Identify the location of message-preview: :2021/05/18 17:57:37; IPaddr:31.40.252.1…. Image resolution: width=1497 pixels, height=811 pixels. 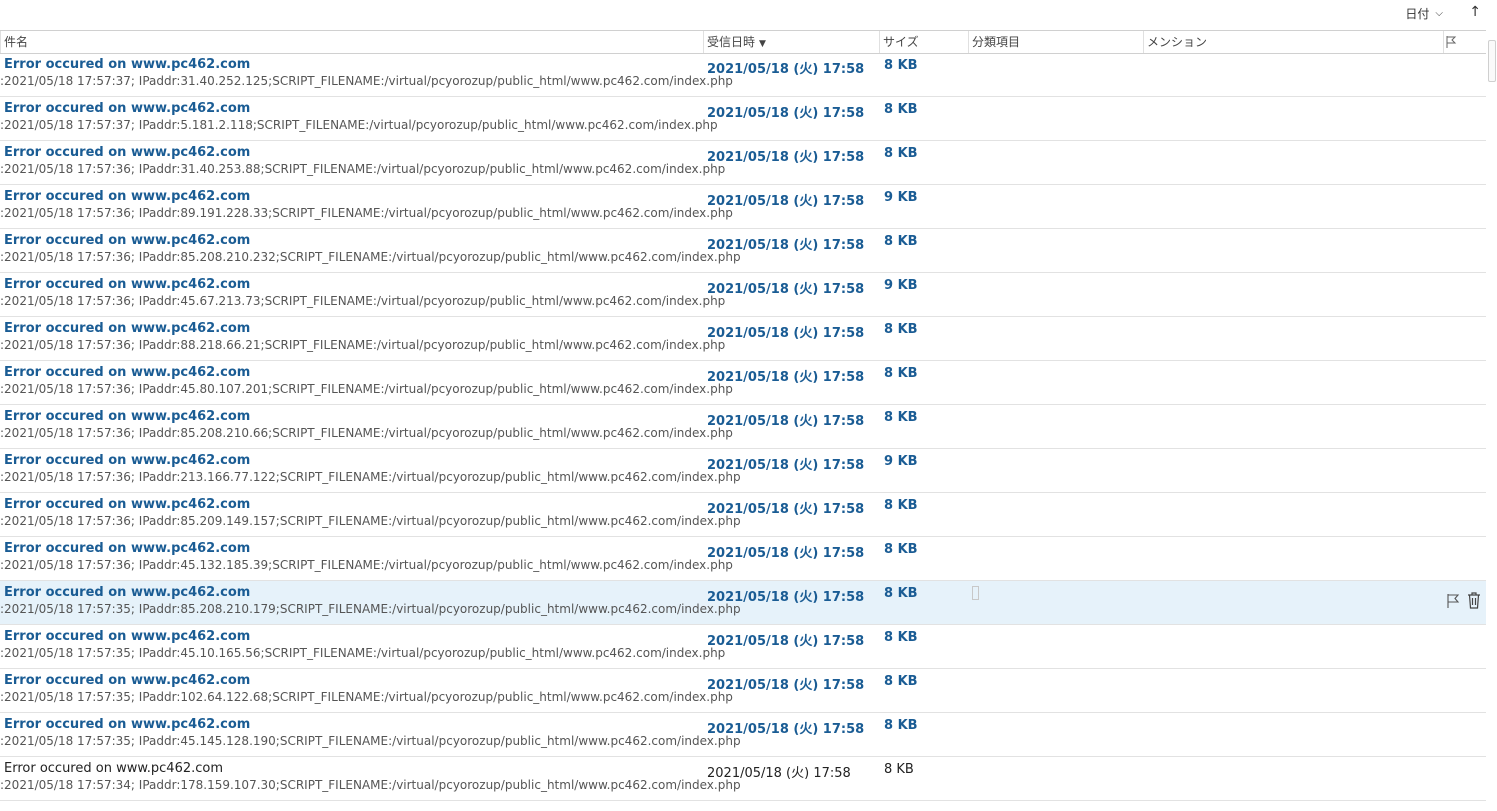
(366, 81).